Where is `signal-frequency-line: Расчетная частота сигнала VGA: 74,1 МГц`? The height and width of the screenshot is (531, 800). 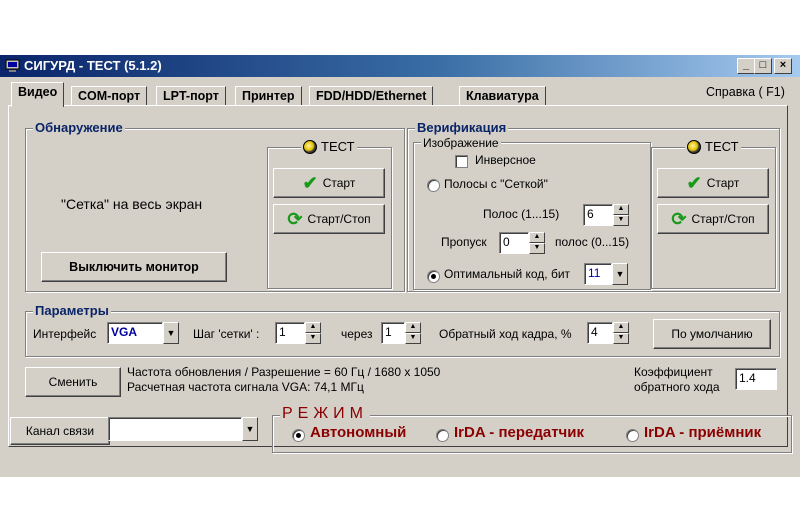
signal-frequency-line: Расчетная частота сигнала VGA: 74,1 МГц is located at coordinates (245, 387).